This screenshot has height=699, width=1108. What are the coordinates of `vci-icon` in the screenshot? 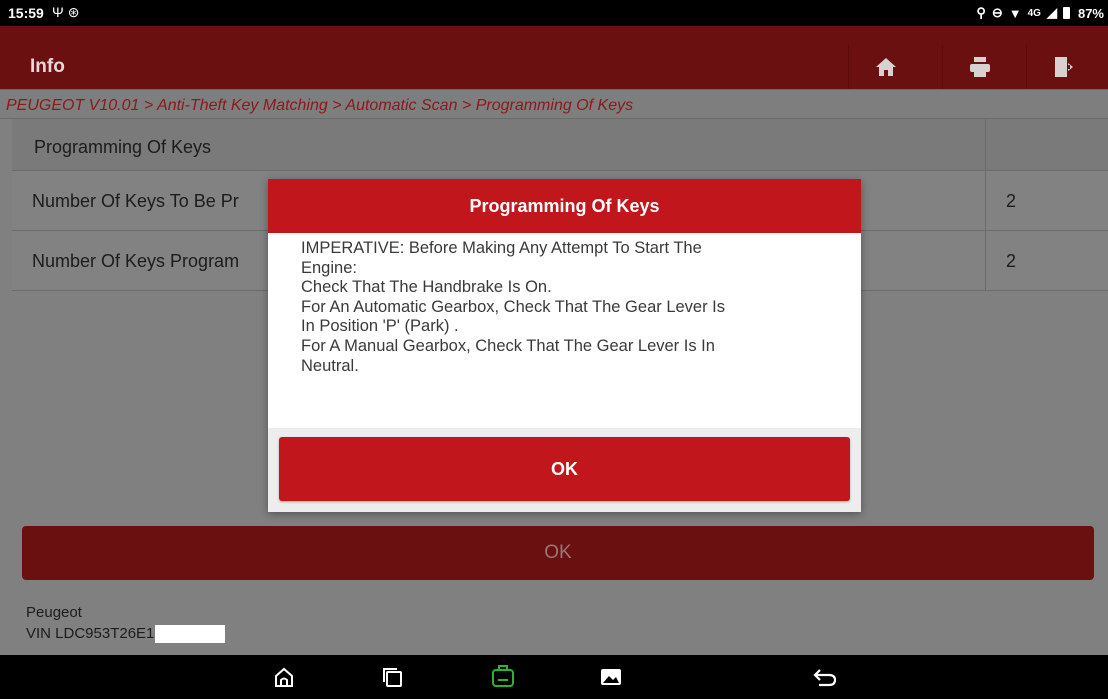 It's located at (503, 676).